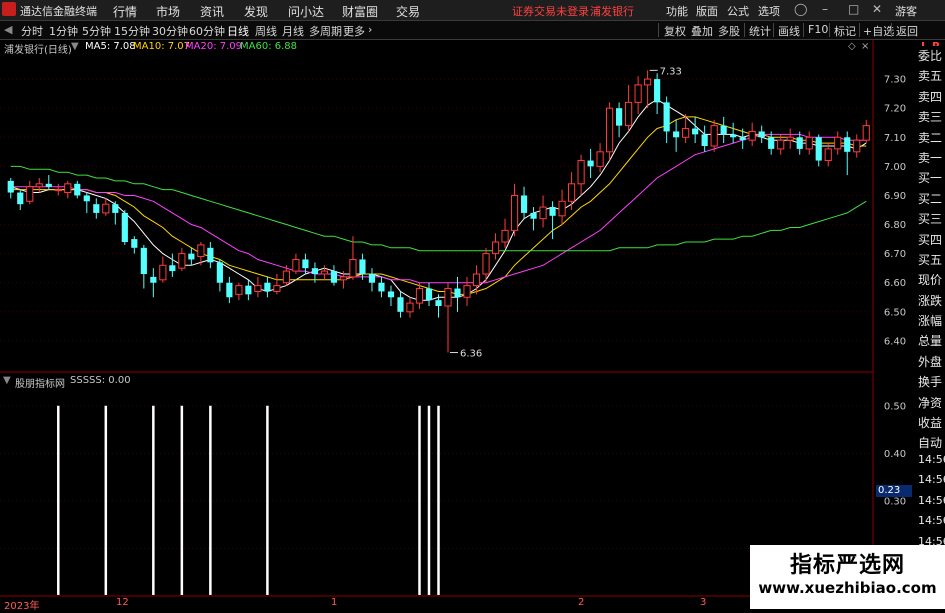  What do you see at coordinates (930, 239) in the screenshot?
I see `side-label: 买四` at bounding box center [930, 239].